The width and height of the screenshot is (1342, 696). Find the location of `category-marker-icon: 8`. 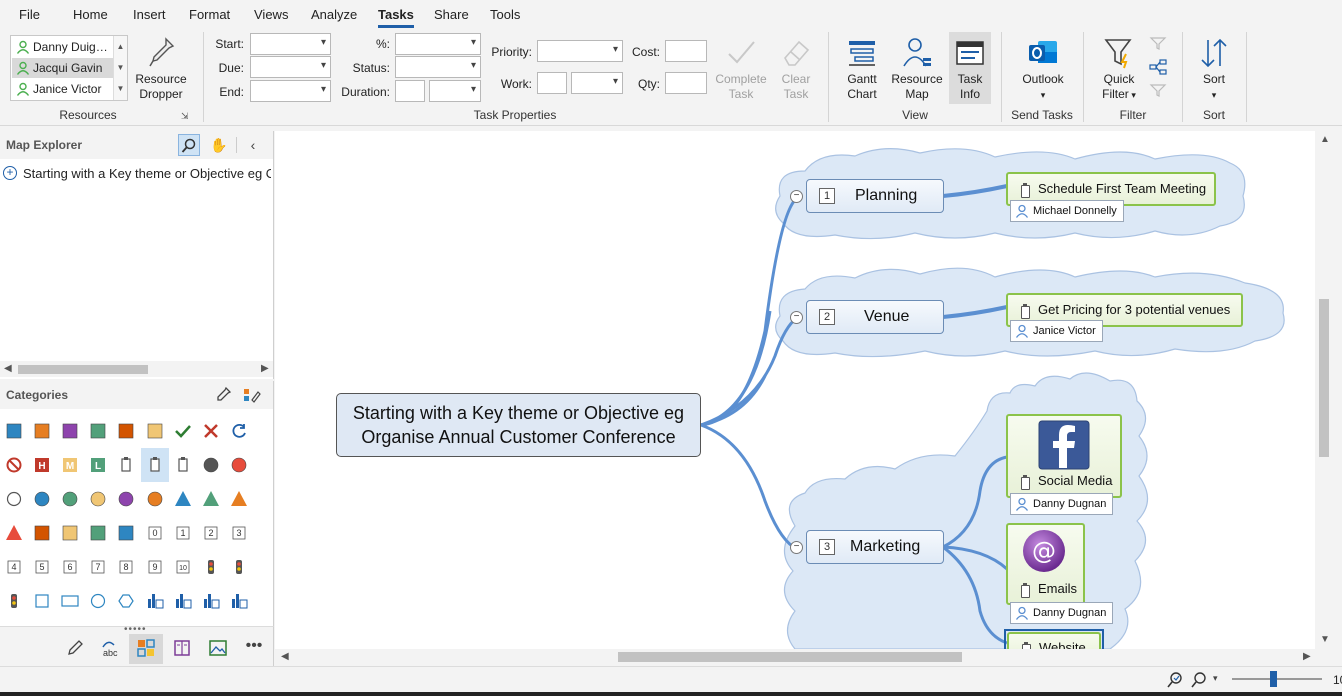

category-marker-icon: 8 is located at coordinates (126, 567).